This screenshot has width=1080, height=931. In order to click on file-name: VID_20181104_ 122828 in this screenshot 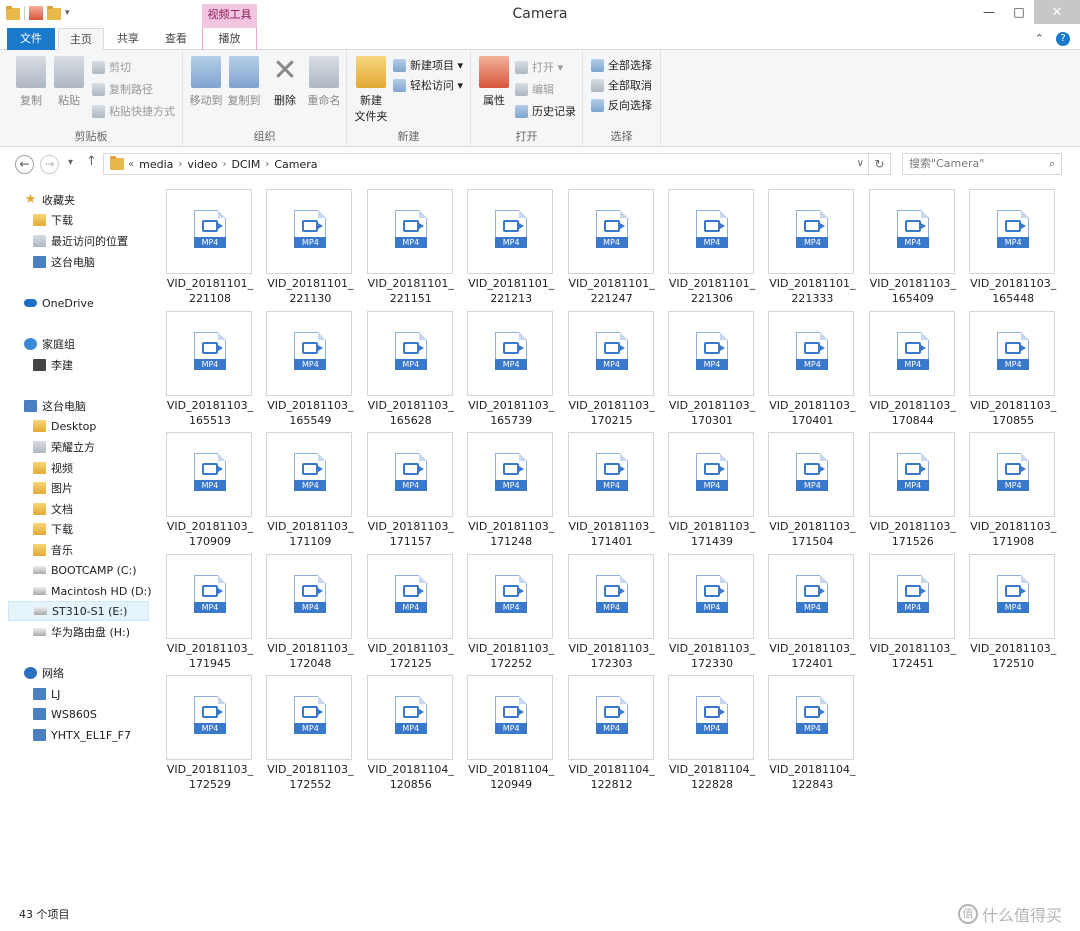, I will do `click(712, 777)`.